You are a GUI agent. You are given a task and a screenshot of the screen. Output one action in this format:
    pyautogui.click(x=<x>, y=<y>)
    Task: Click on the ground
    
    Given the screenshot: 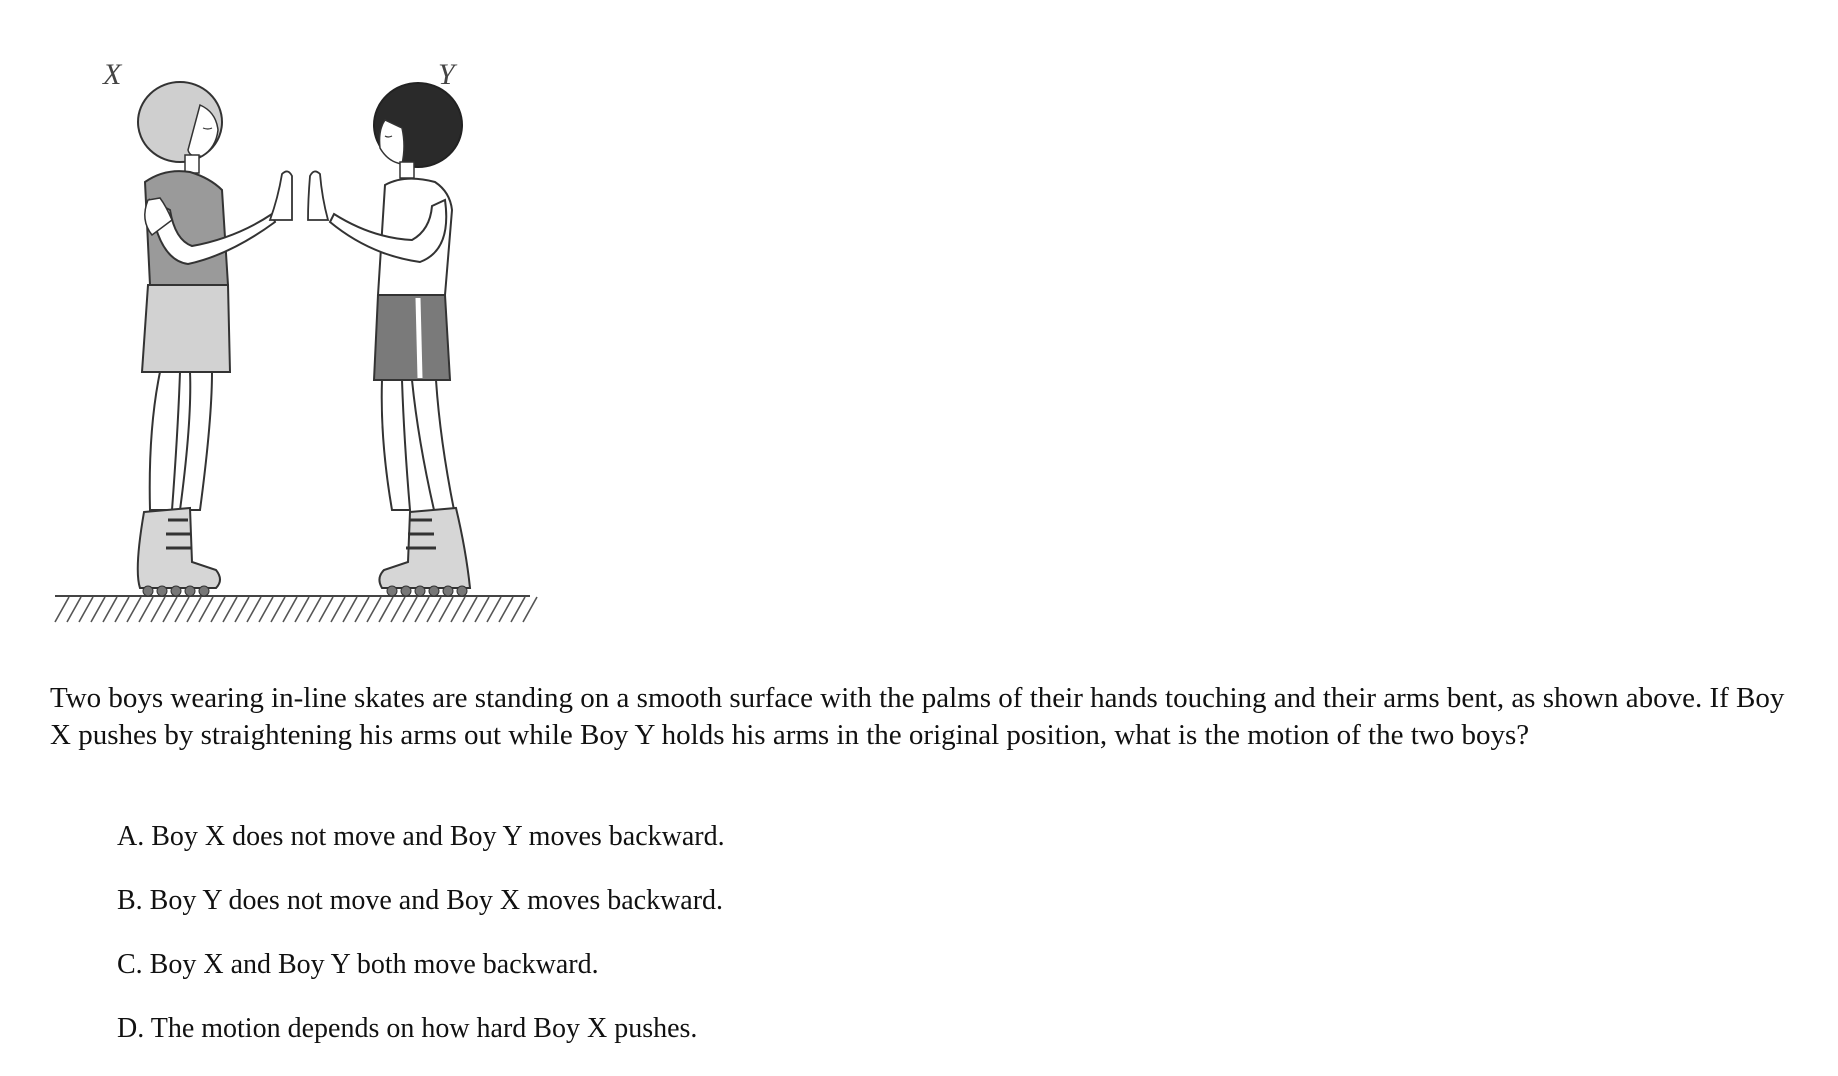 What is the action you would take?
    pyautogui.click(x=296, y=609)
    